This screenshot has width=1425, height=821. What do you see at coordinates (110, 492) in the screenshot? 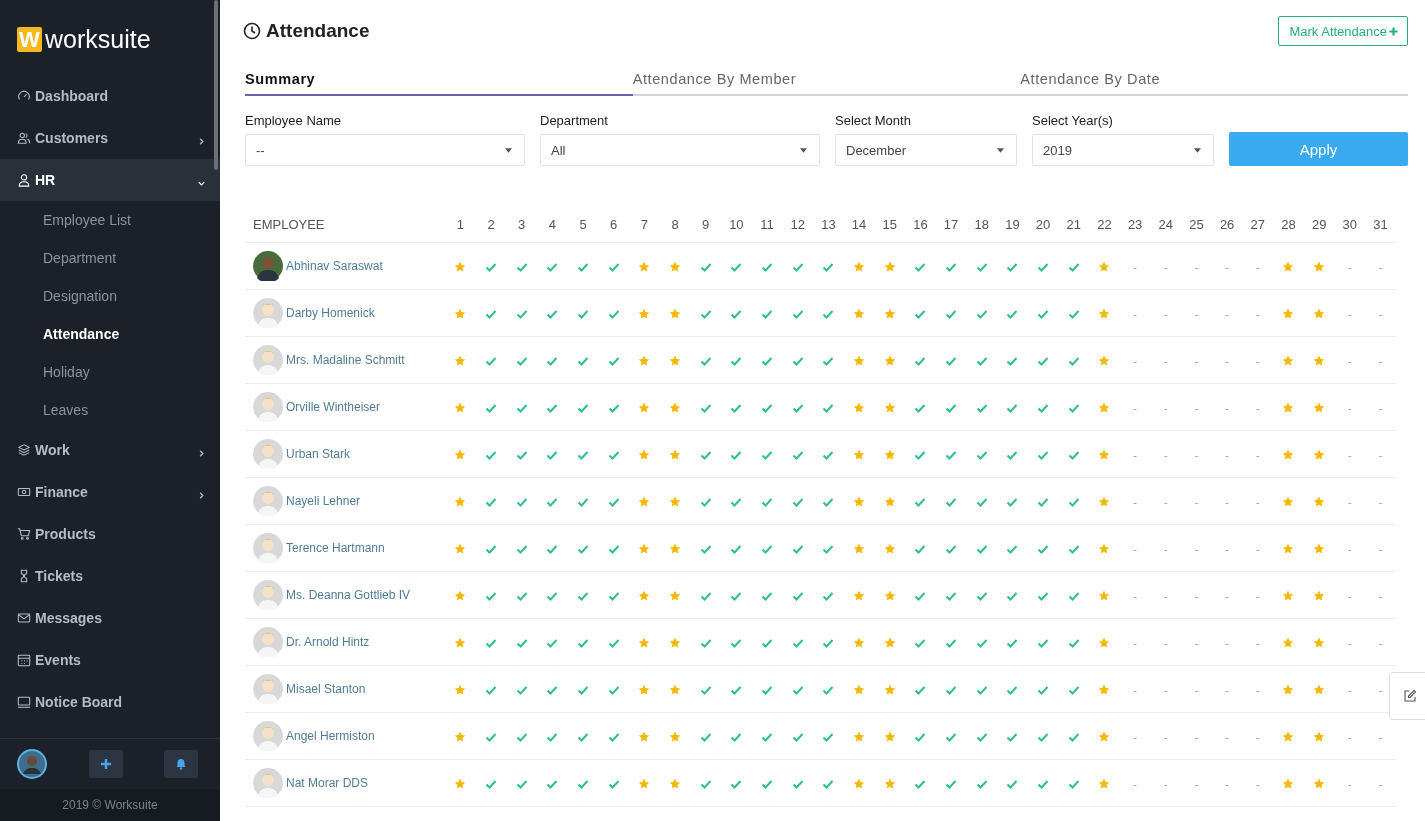
I see `sidebar-item: Finance` at bounding box center [110, 492].